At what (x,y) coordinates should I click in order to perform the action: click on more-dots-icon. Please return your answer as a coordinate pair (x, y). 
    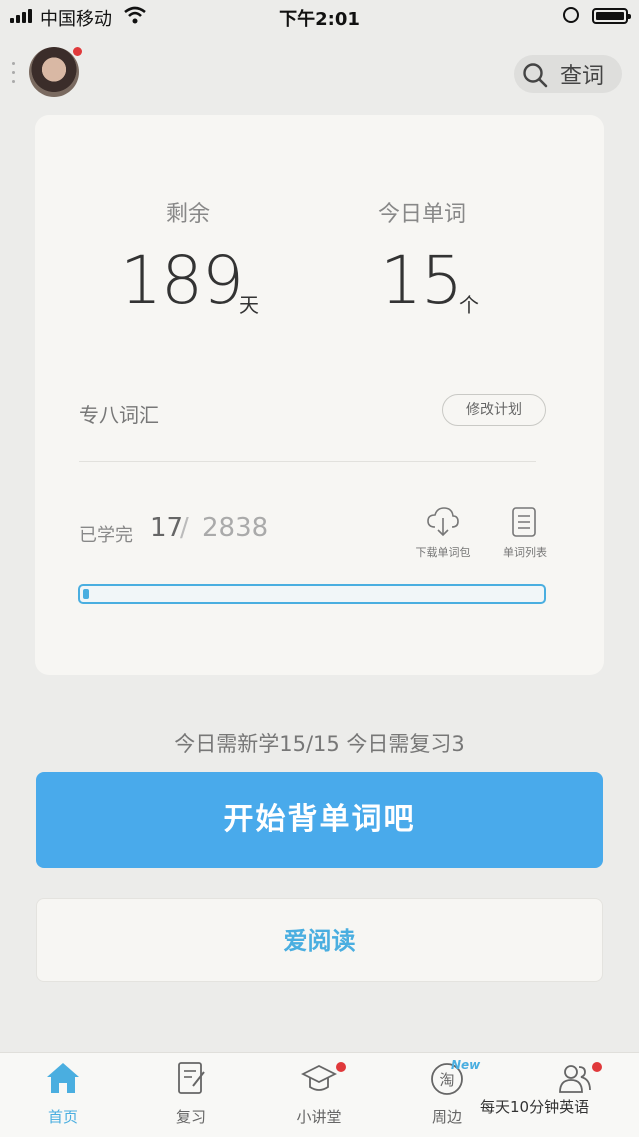
    Looking at the image, I should click on (14, 74).